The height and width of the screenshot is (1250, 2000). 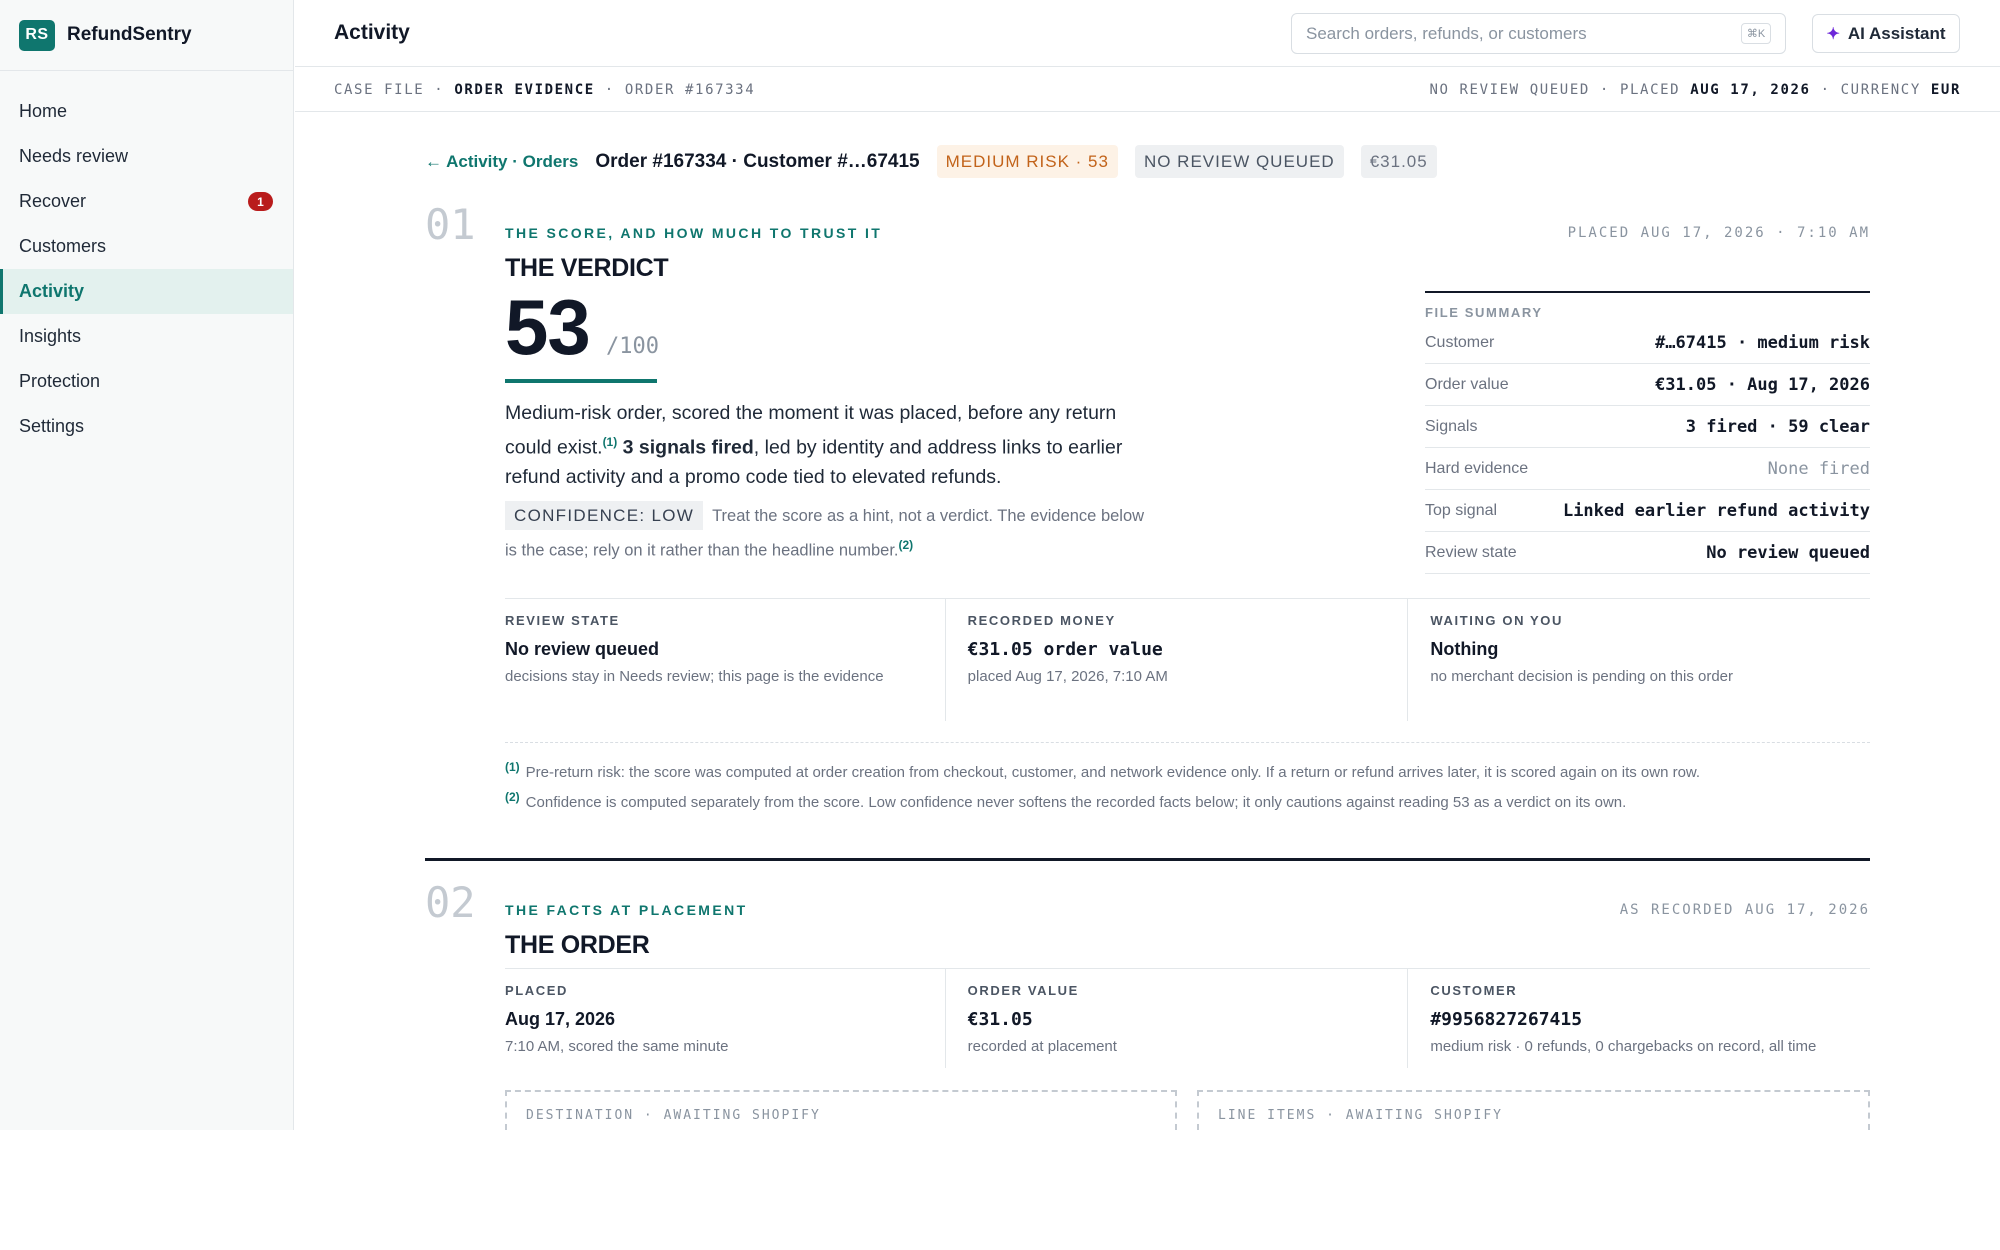 I want to click on stat-sub: placed Aug 17, 2026, 7:10 AM, so click(x=1067, y=676).